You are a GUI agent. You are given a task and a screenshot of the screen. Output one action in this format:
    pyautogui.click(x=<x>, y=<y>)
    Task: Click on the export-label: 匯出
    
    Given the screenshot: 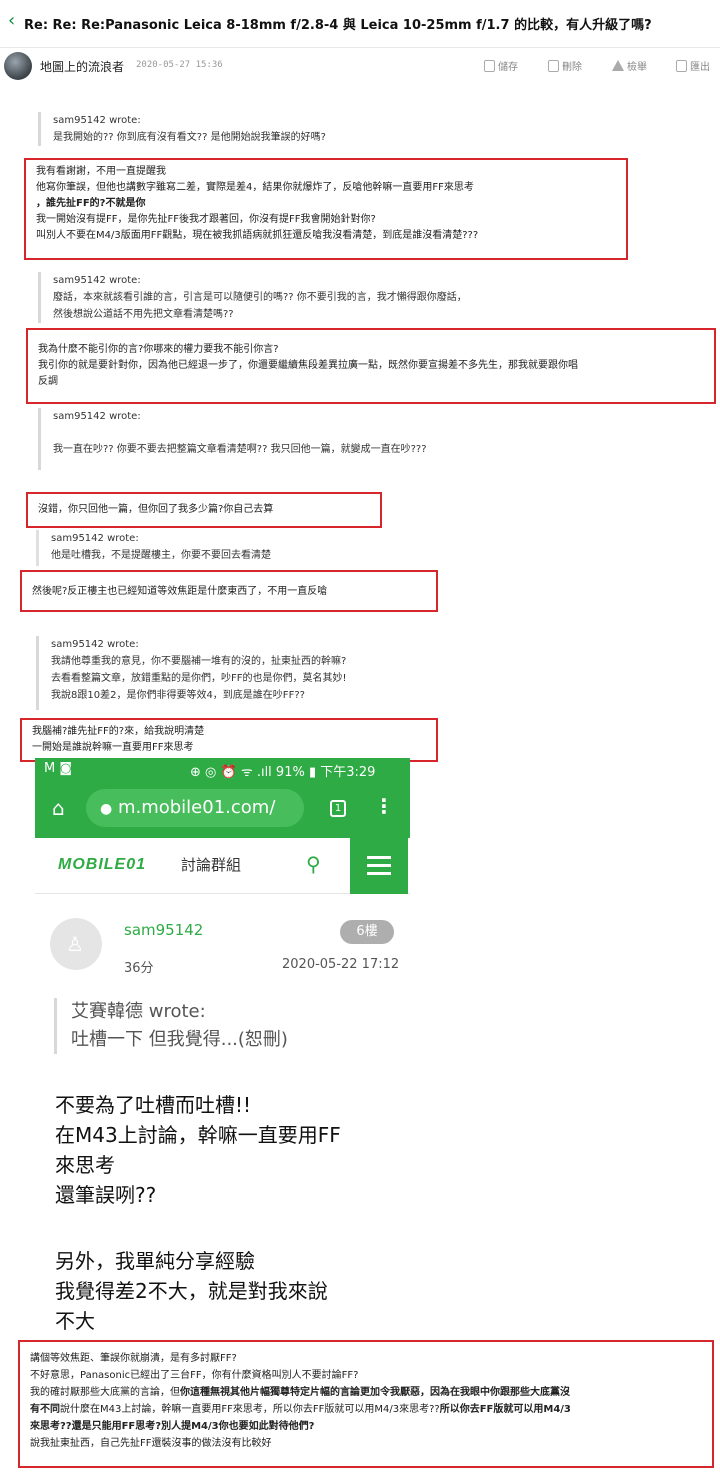 What is the action you would take?
    pyautogui.click(x=700, y=67)
    